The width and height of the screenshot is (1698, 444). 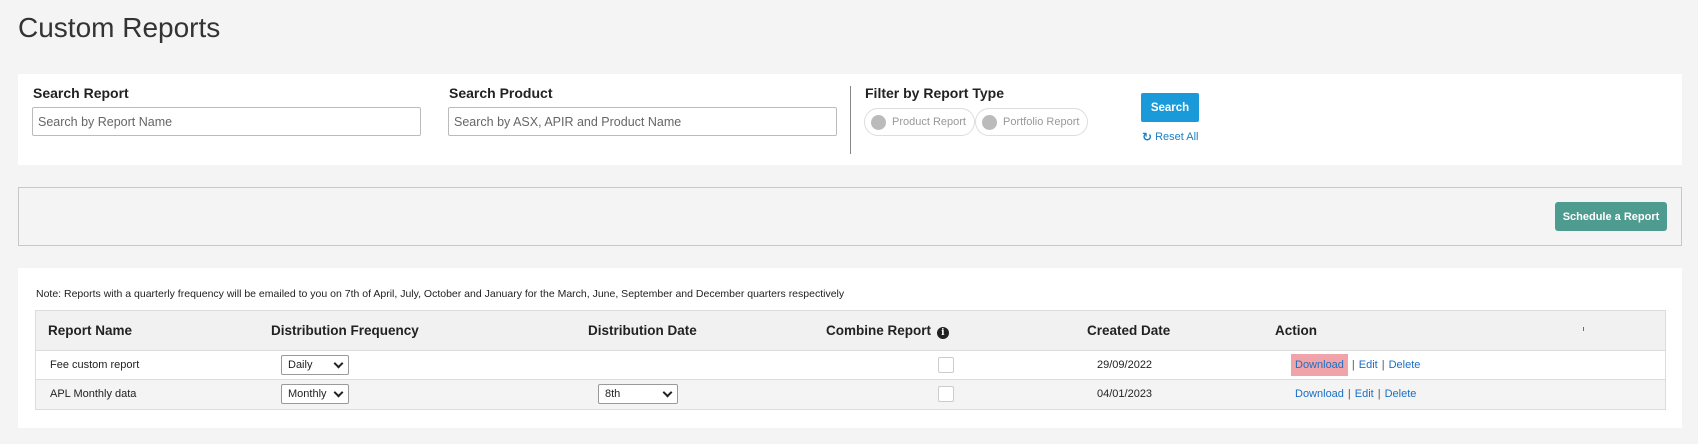 What do you see at coordinates (1177, 137) in the screenshot?
I see `reset-all-label: Reset All` at bounding box center [1177, 137].